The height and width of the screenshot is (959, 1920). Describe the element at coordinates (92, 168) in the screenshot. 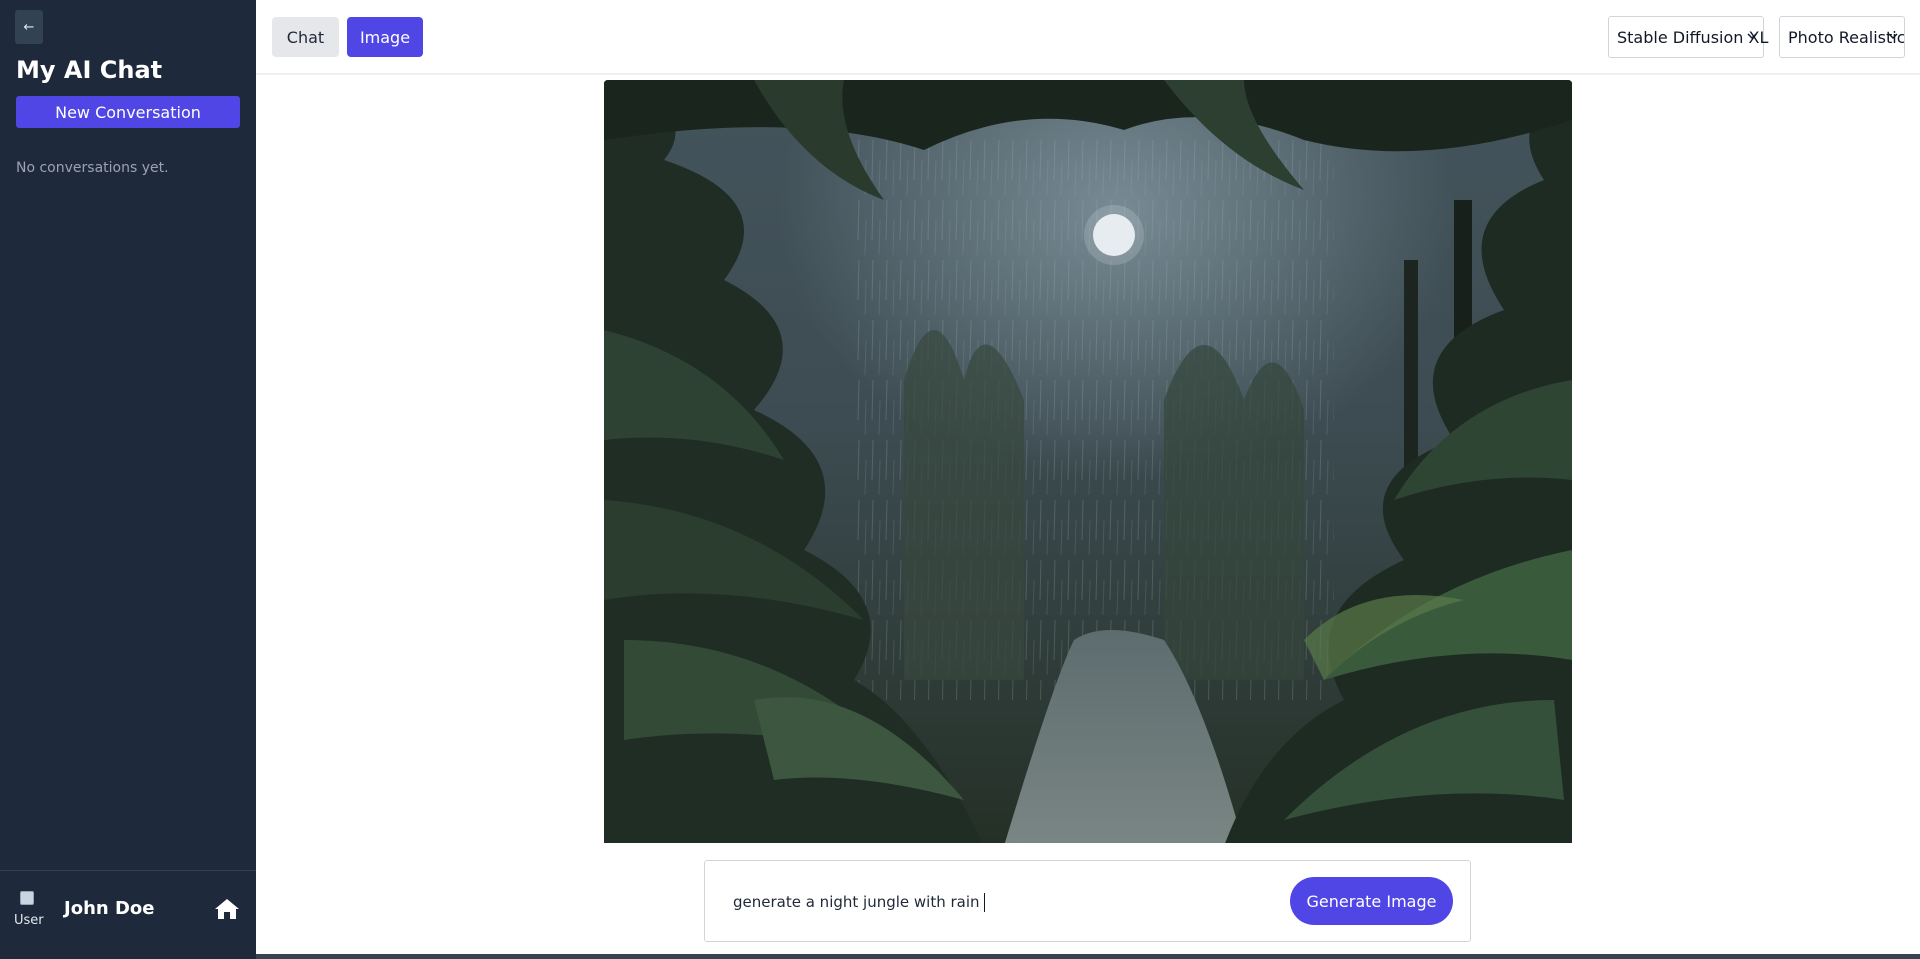

I see `empty-conversations-message: No conversations yet.` at that location.